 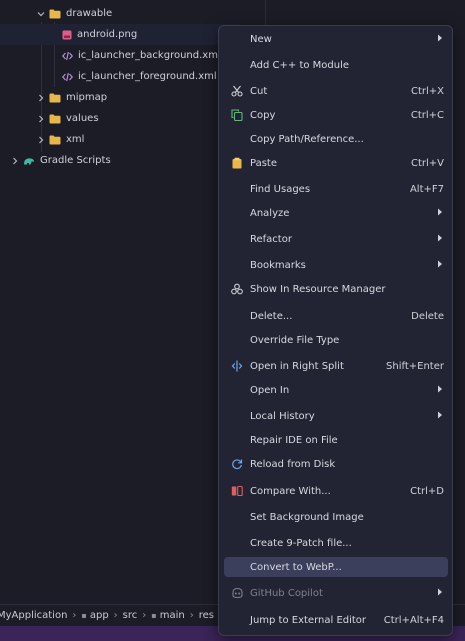 I want to click on menu-item-set-background-image: Set Background Image, so click(x=336, y=517).